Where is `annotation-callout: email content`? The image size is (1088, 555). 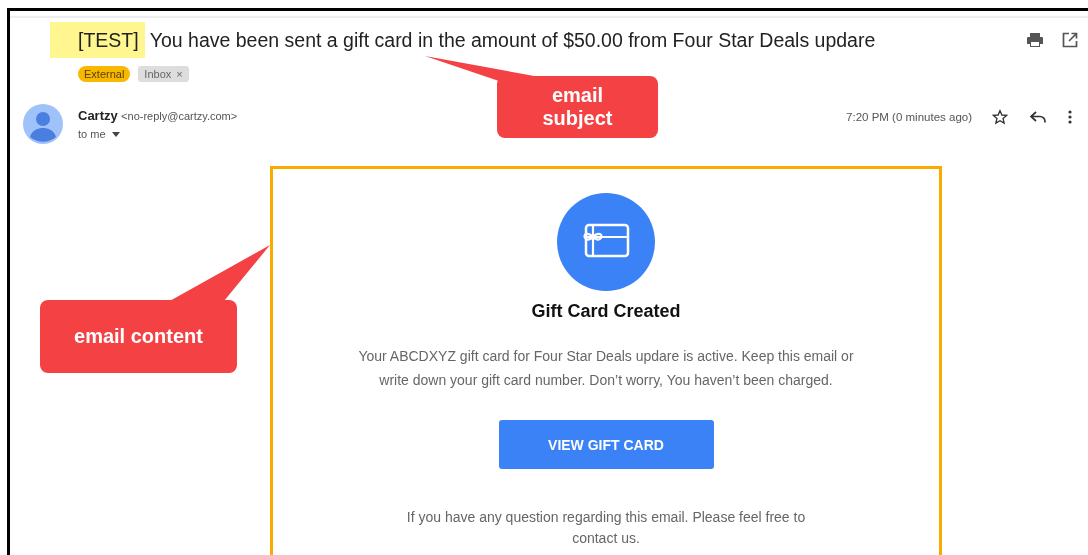
annotation-callout: email content is located at coordinates (138, 336).